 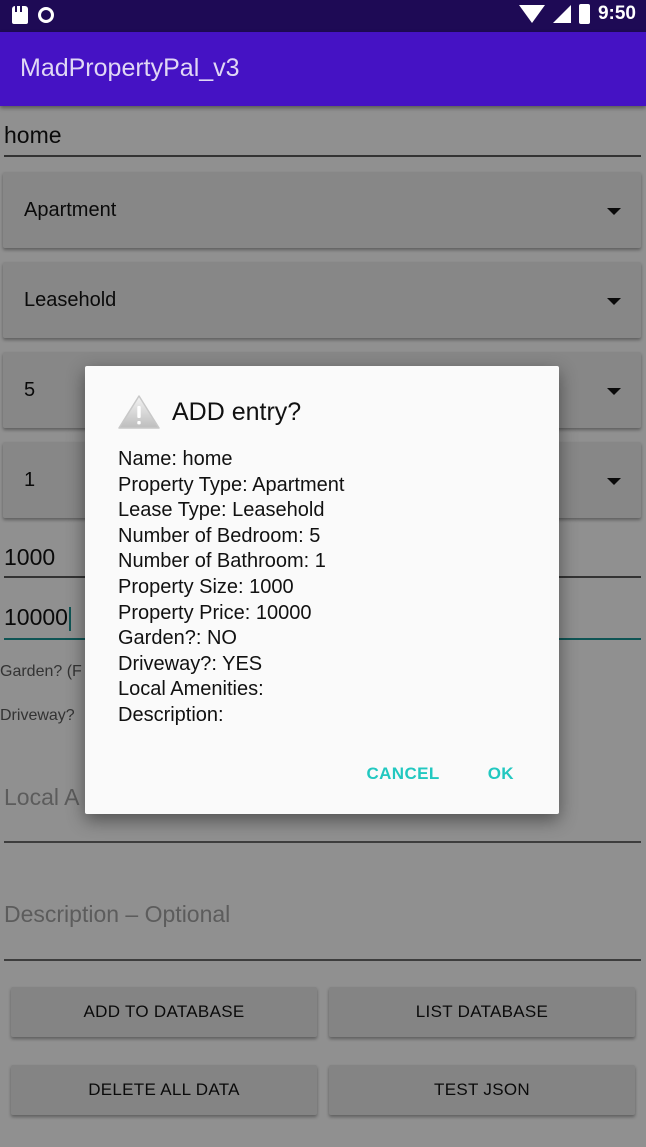 What do you see at coordinates (501, 774) in the screenshot?
I see `ok-button: OK` at bounding box center [501, 774].